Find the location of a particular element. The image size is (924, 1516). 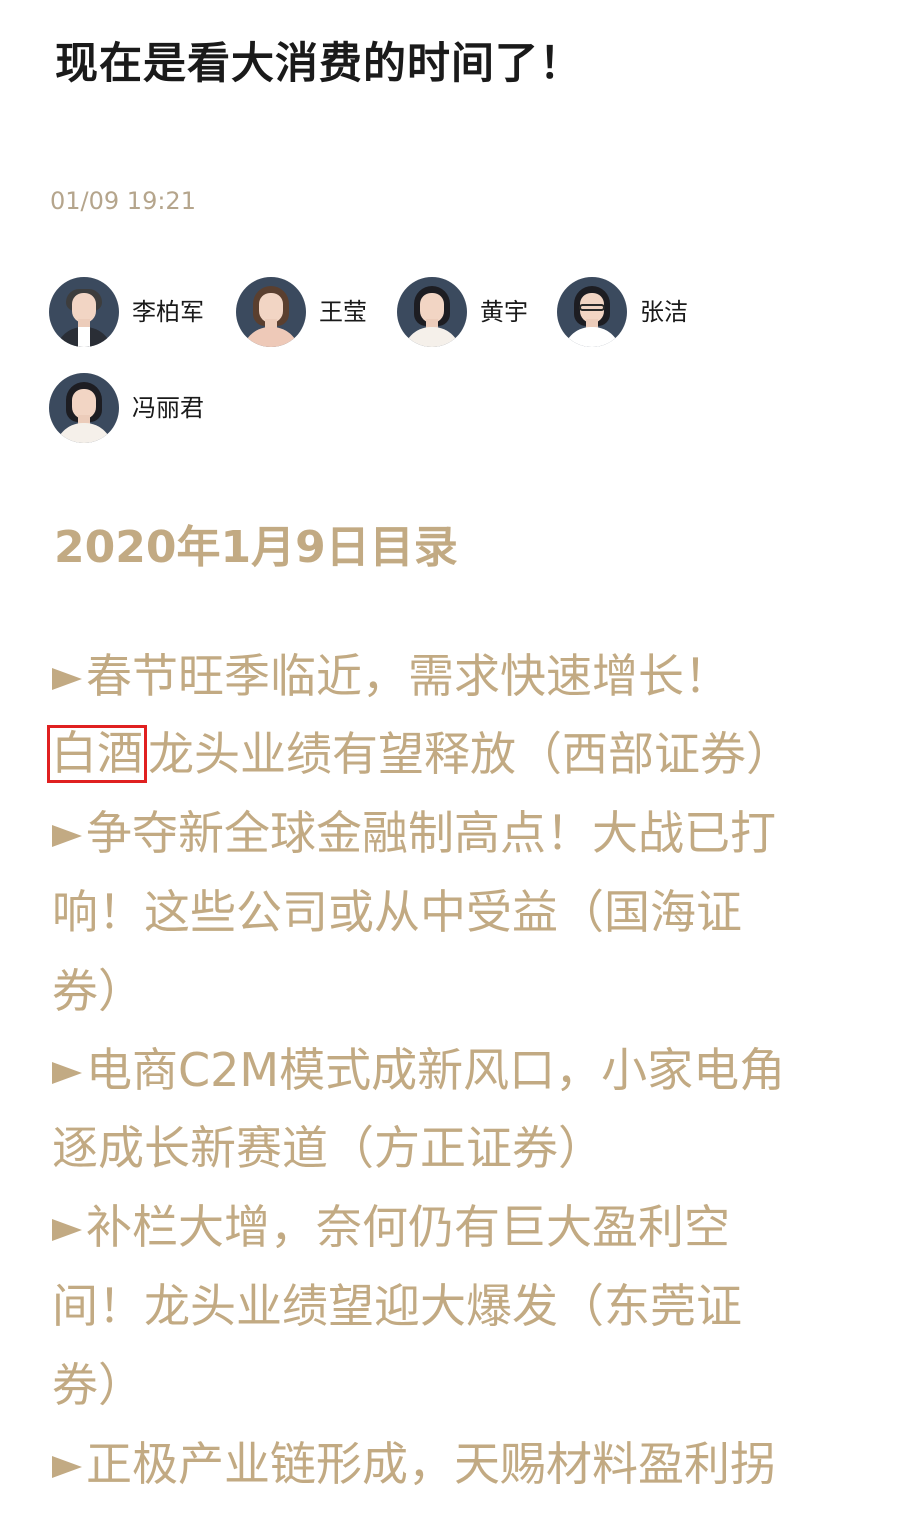

toc-item-text: 间！龙头业绩望迎大爆发（东莞证 is located at coordinates (397, 1306).